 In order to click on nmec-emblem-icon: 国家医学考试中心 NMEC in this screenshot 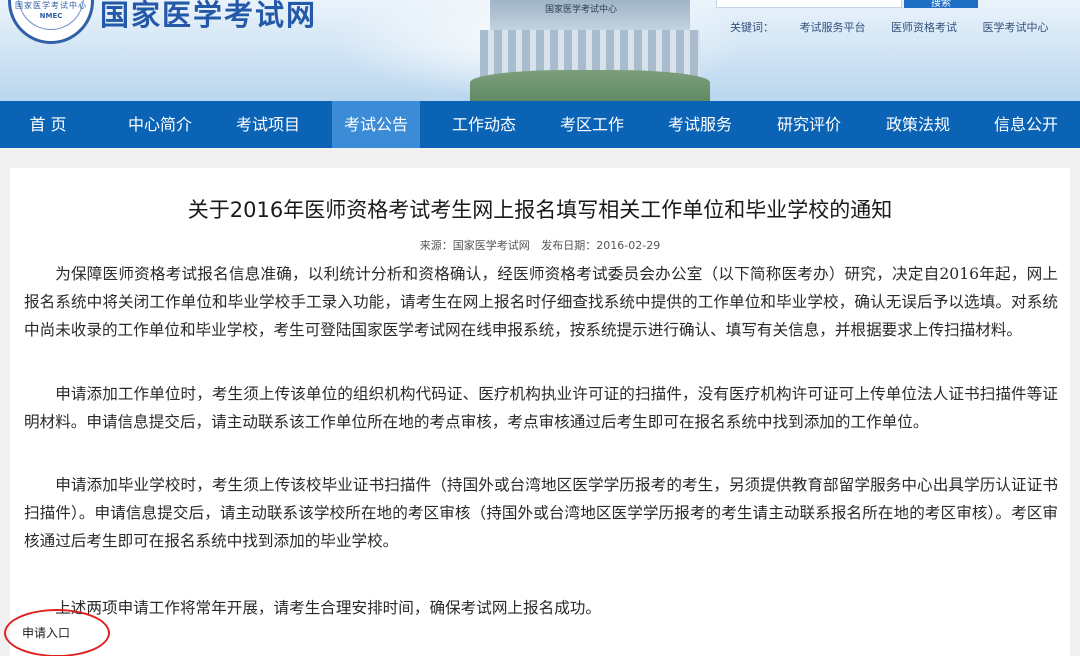, I will do `click(51, 22)`.